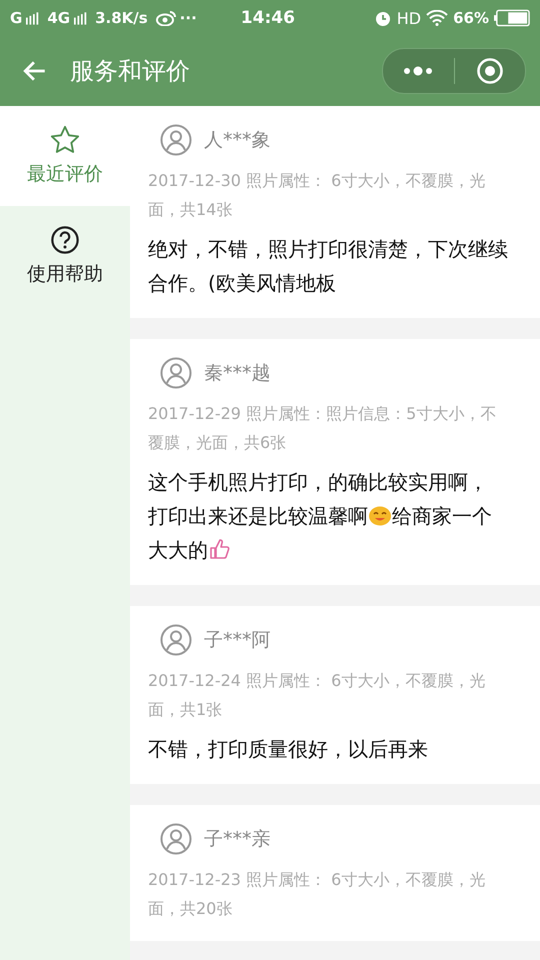 Image resolution: width=540 pixels, height=960 pixels. I want to click on review-text: 这个手机照片打印，的确比较实用啊，, so click(318, 482).